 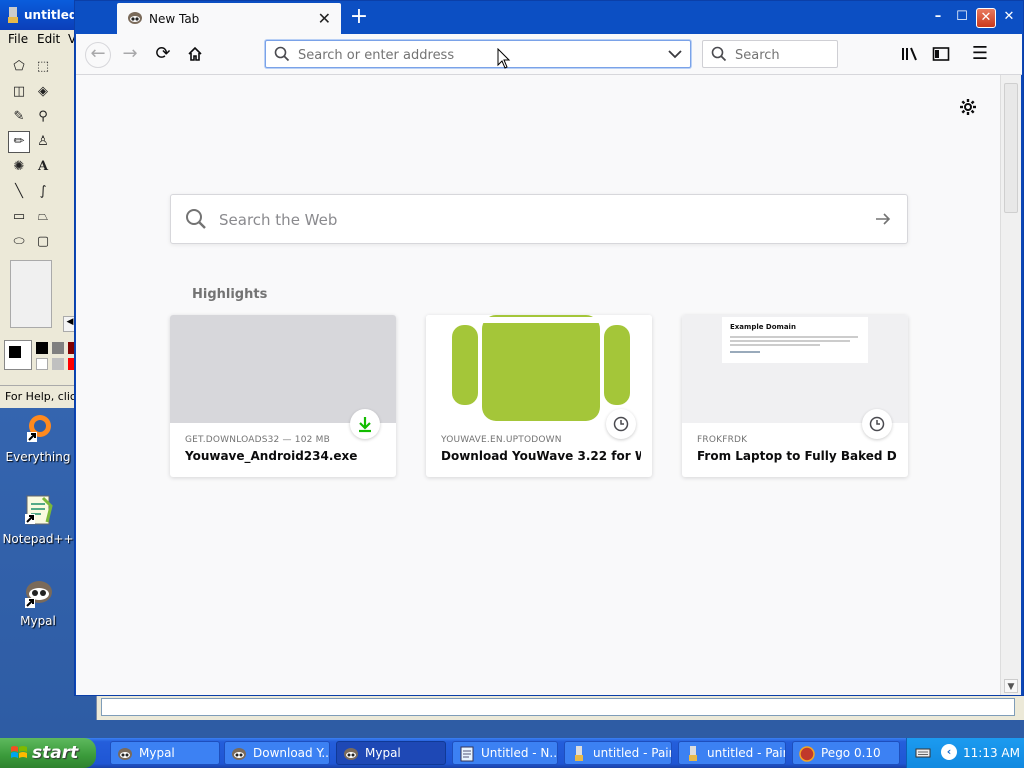 I want to click on magnifier-icon: ⚲, so click(x=43, y=117).